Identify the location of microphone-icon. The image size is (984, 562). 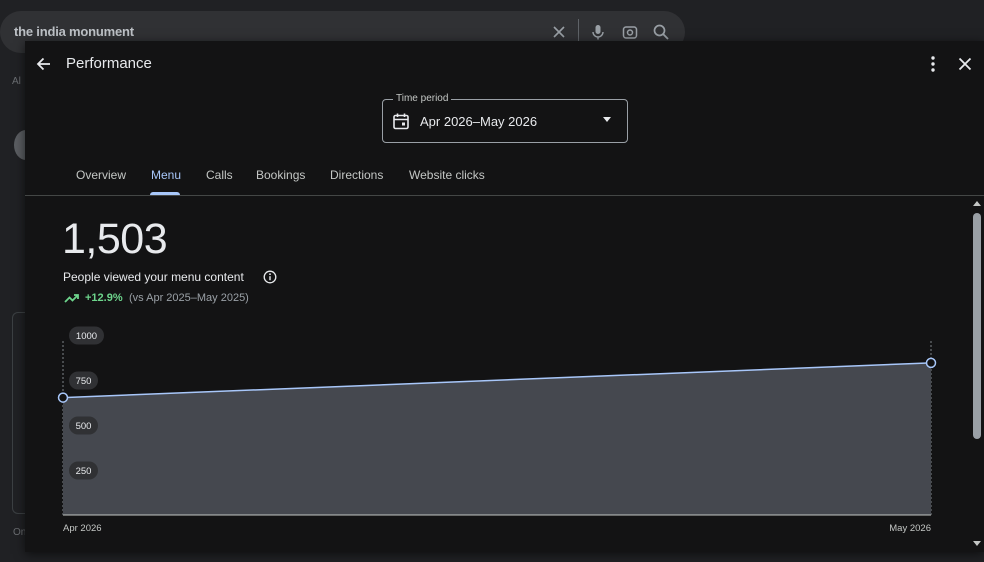
(598, 32).